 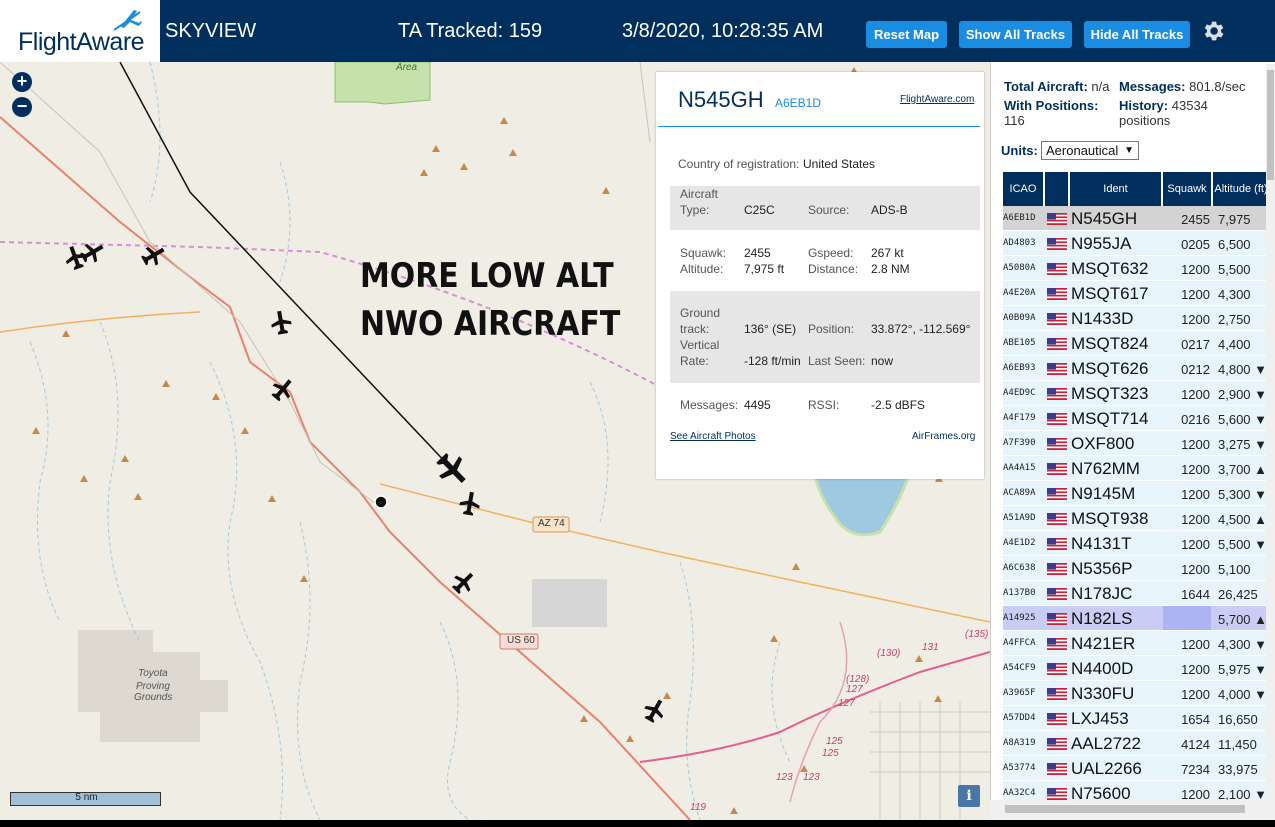 I want to click on table-row: A57DD4LXJ453165416,650 ▲, so click(x=1136, y=724).